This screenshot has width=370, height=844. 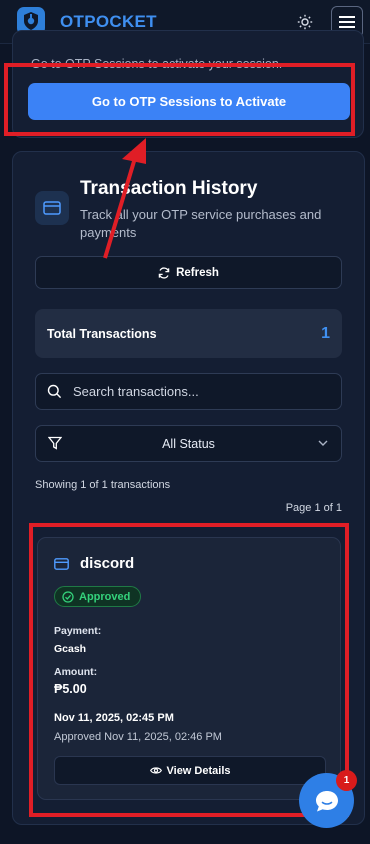 I want to click on pagination-text: Page 1 of 1, so click(x=313, y=508).